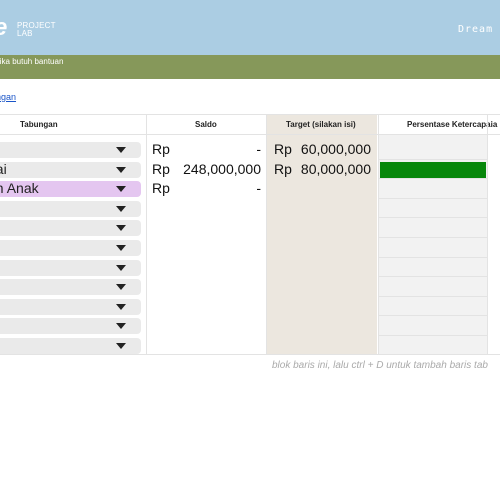 The width and height of the screenshot is (500, 500). What do you see at coordinates (433, 169) in the screenshot?
I see `progress-bar` at bounding box center [433, 169].